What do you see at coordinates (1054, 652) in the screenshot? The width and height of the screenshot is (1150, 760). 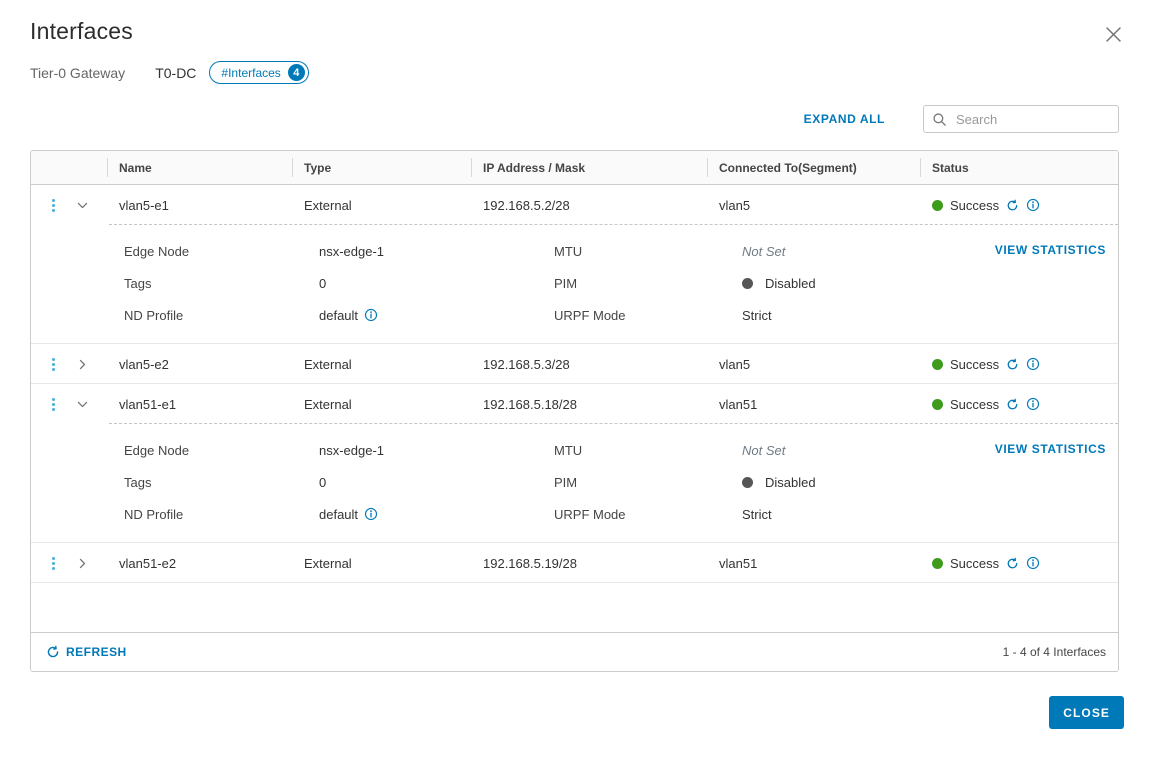 I see `pagination-label: 1 - 4 of 4 Interfaces` at bounding box center [1054, 652].